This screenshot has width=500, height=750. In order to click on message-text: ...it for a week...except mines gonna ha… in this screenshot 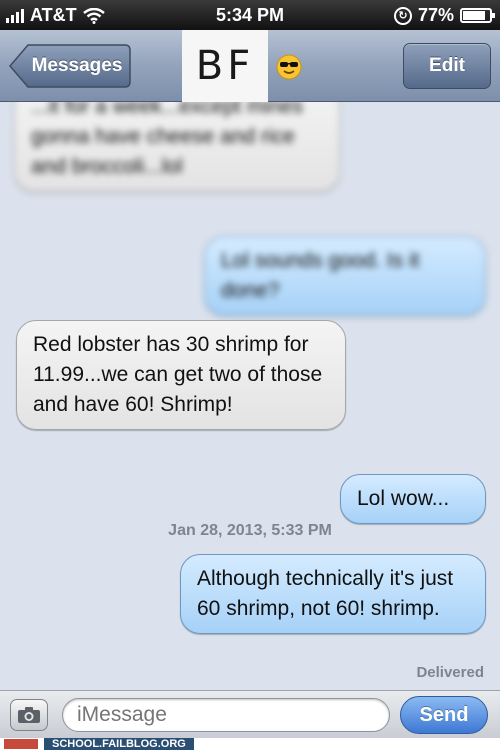, I will do `click(167, 140)`.